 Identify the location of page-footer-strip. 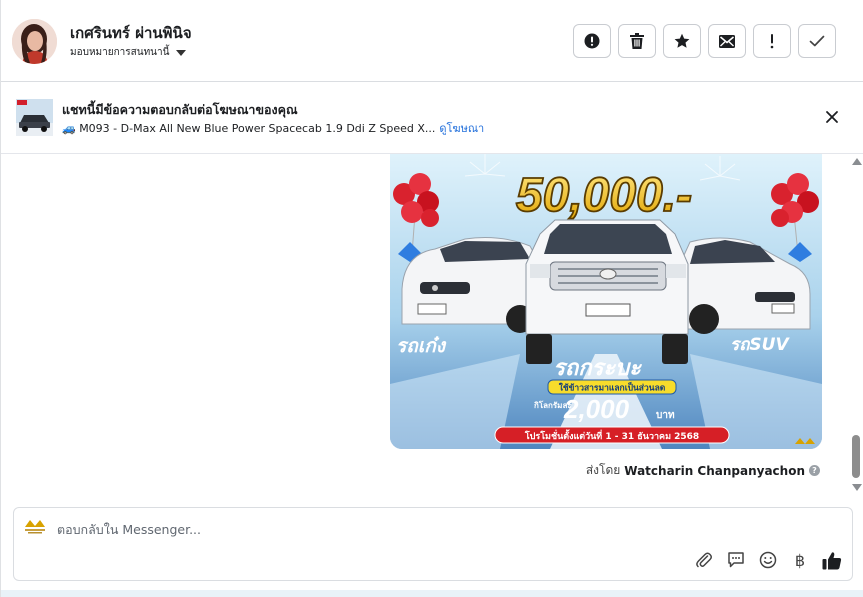
(432, 593).